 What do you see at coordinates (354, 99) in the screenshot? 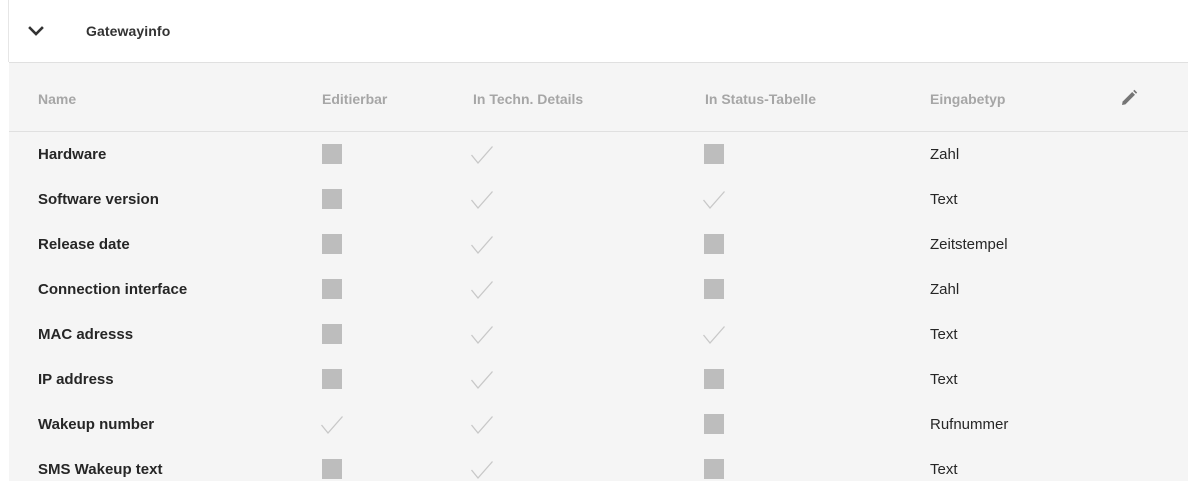
I see `column-header-editable: Editierbar` at bounding box center [354, 99].